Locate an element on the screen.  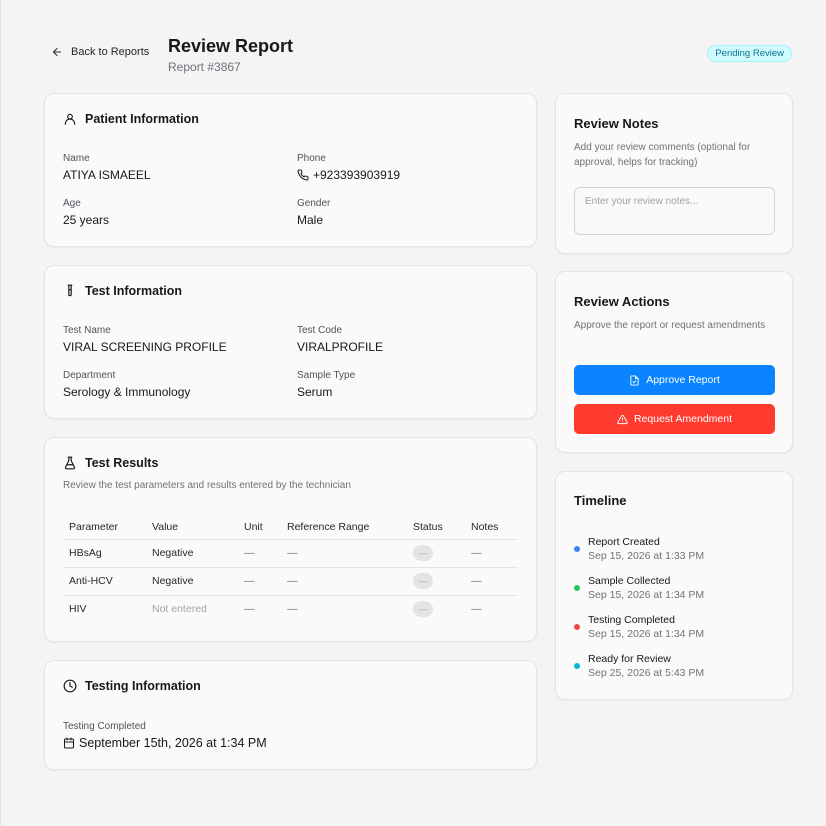
test-code-field: Test Code VIRALPROFILE is located at coordinates (340, 339).